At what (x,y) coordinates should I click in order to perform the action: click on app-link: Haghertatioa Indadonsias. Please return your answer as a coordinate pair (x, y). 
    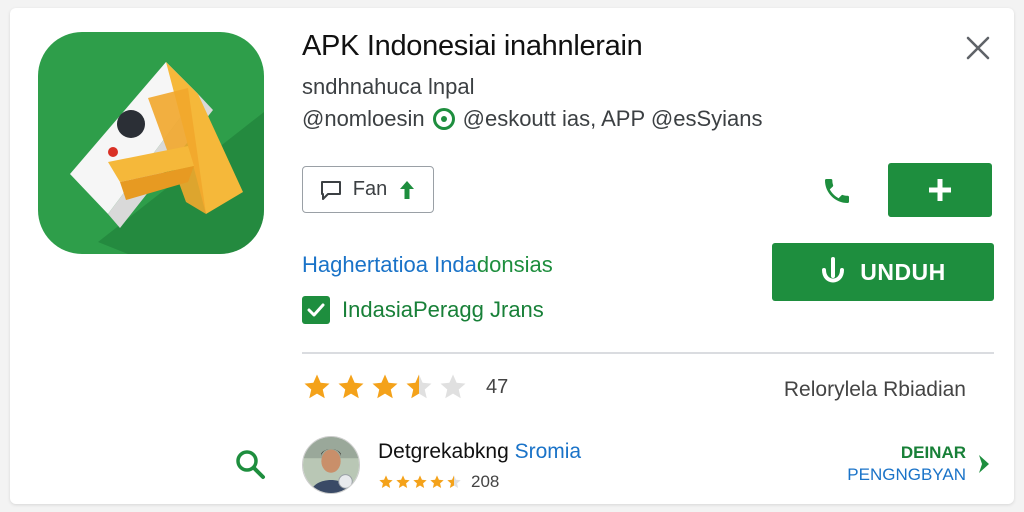
    Looking at the image, I should click on (427, 265).